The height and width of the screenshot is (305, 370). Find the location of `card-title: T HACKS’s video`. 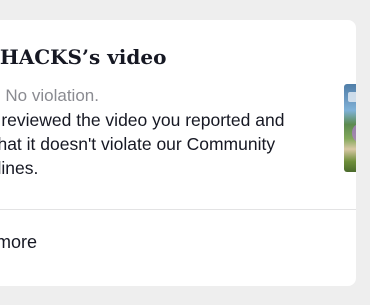

card-title: T HACKS’s video is located at coordinates (83, 57).